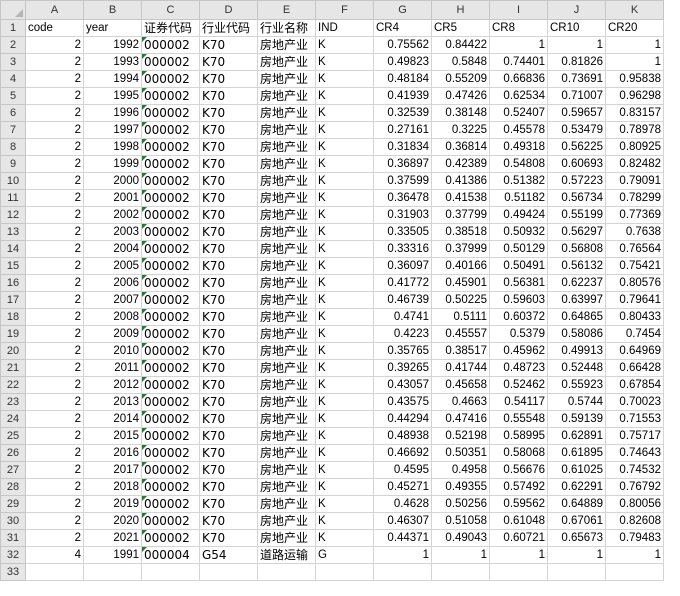  What do you see at coordinates (286, 385) in the screenshot?
I see `cell-e22: 房地产业` at bounding box center [286, 385].